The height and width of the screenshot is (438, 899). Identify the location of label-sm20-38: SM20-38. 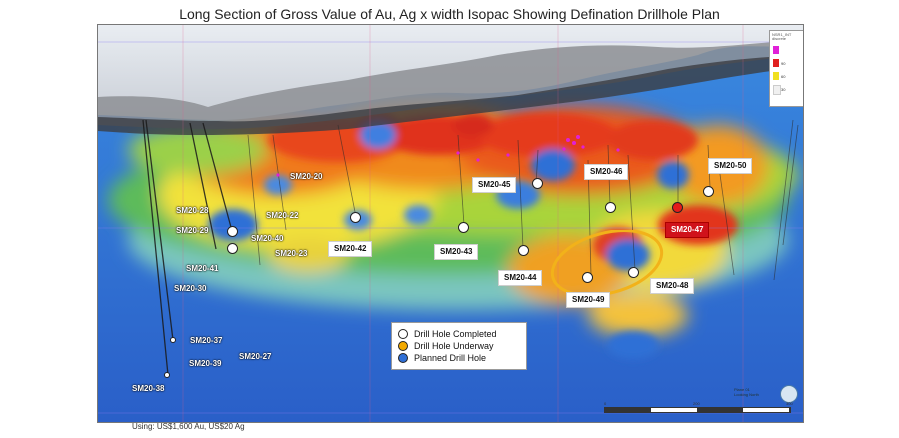
(148, 388).